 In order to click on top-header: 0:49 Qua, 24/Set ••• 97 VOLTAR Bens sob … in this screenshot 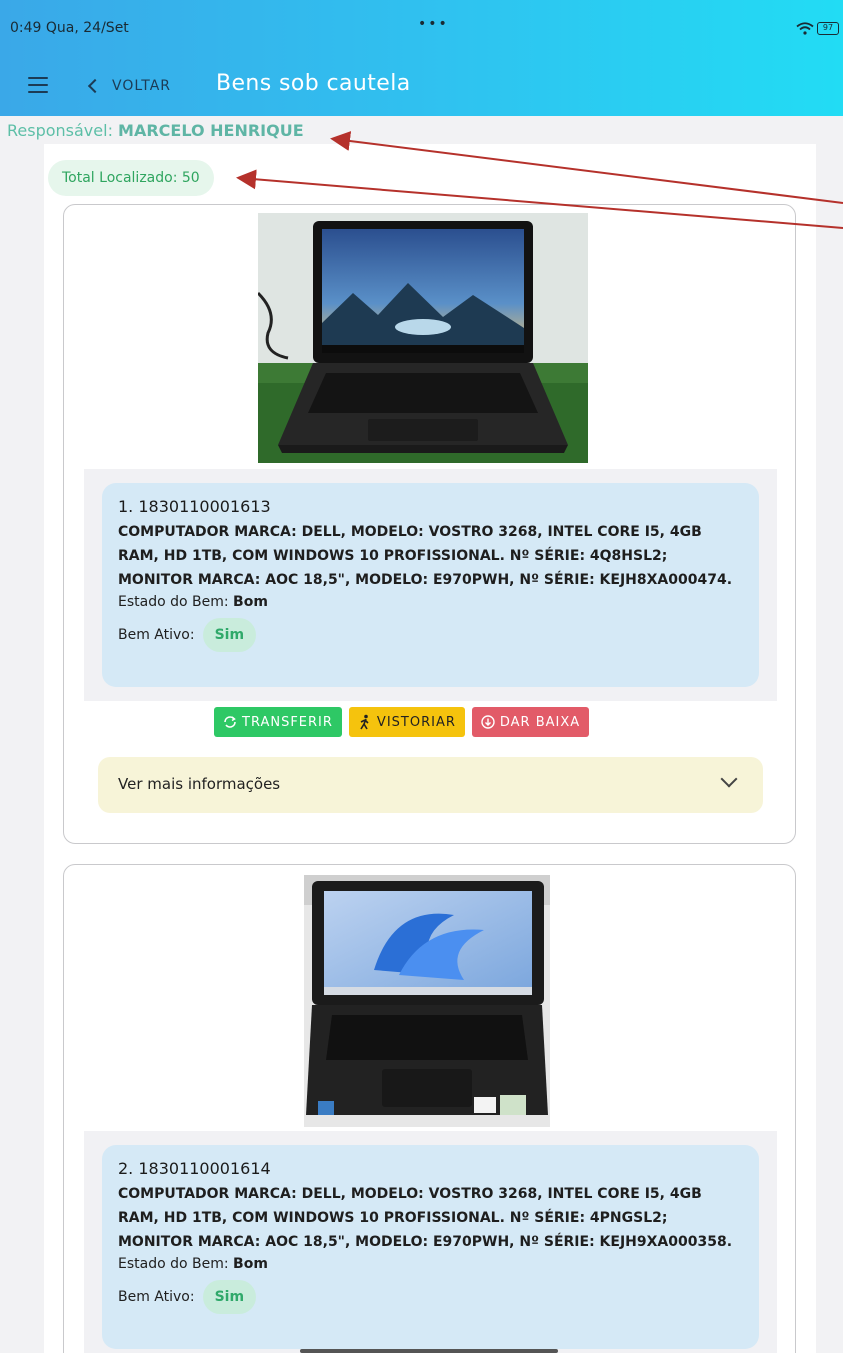, I will do `click(421, 58)`.